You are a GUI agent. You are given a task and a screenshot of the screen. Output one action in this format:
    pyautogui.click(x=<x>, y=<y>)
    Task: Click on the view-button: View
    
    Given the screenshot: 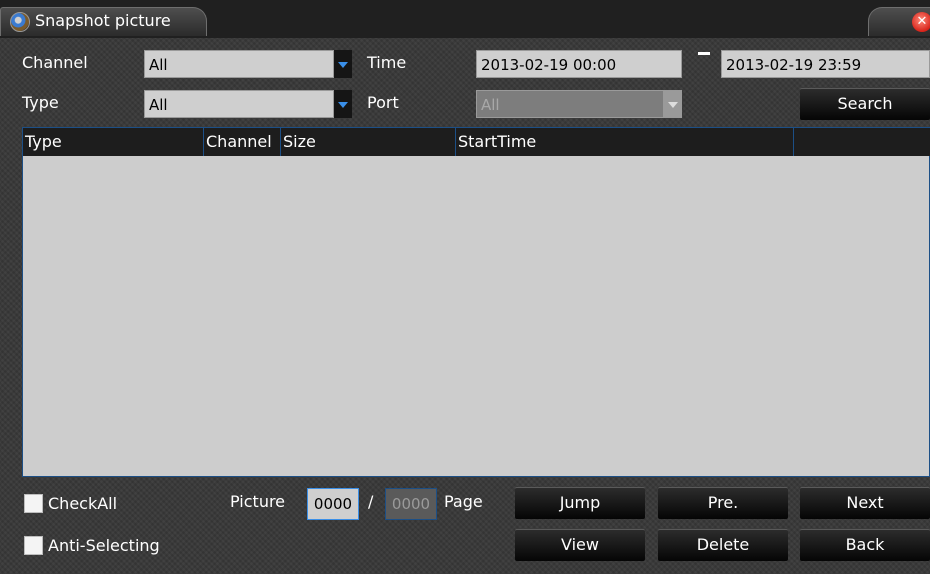 What is the action you would take?
    pyautogui.click(x=580, y=545)
    